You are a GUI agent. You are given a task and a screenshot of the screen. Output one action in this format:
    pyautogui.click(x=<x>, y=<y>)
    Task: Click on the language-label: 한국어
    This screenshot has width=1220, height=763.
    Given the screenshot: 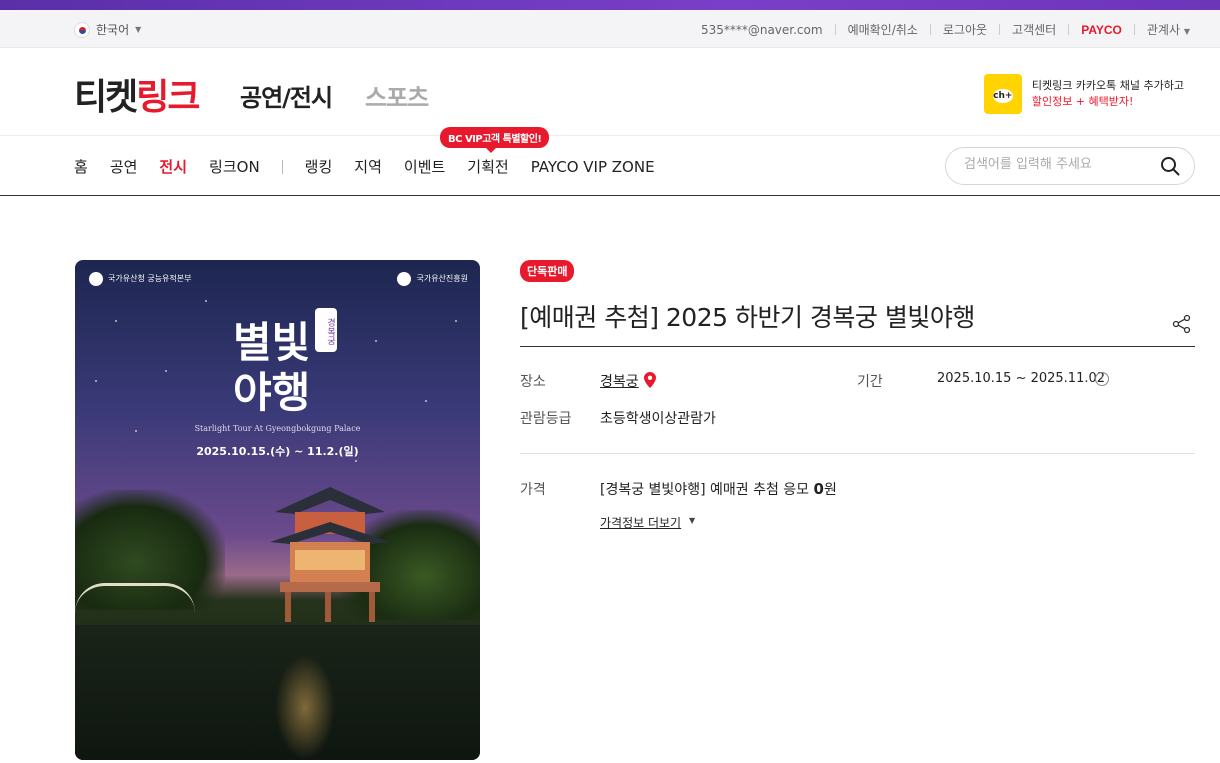 What is the action you would take?
    pyautogui.click(x=113, y=30)
    